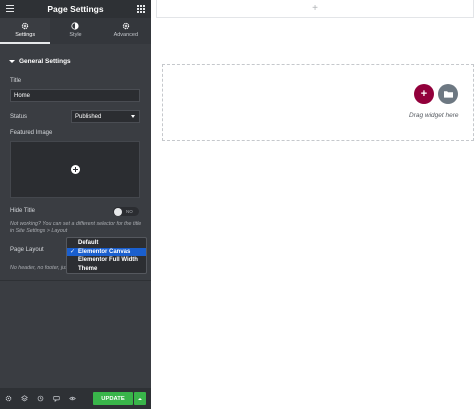  I want to click on layout-option-theme: Theme, so click(106, 269).